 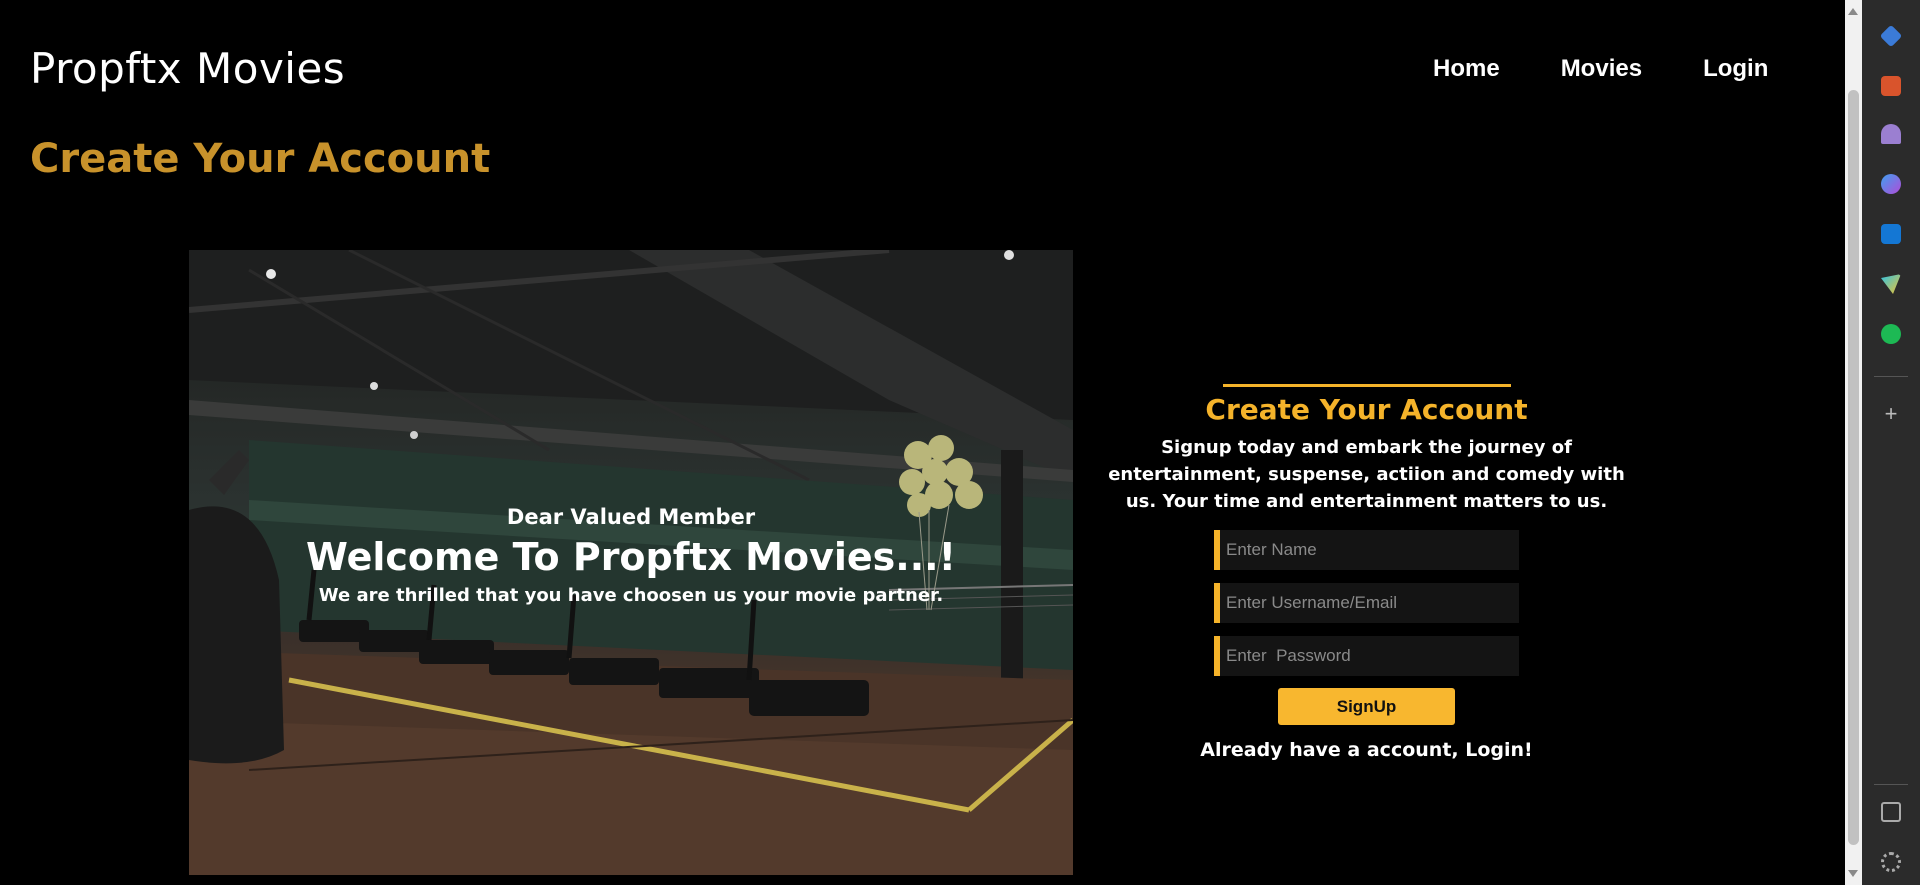 What do you see at coordinates (1853, 873) in the screenshot?
I see `scroll-down-arrow-icon` at bounding box center [1853, 873].